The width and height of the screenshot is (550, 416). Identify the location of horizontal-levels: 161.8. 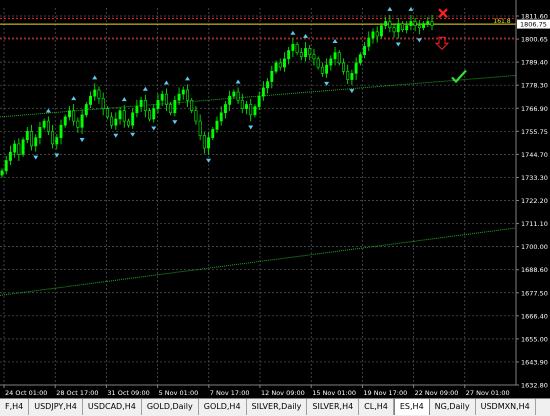
(258, 28).